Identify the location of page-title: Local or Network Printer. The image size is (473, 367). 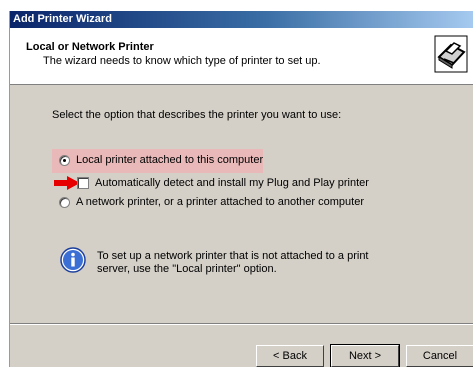
(90, 47).